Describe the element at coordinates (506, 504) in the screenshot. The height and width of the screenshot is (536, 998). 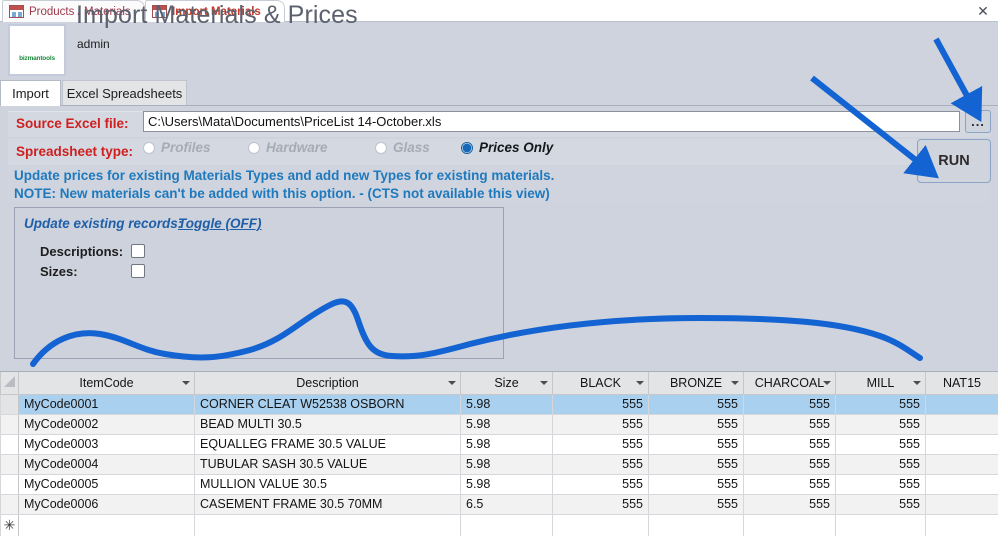
I see `table-cell: 6.5` at that location.